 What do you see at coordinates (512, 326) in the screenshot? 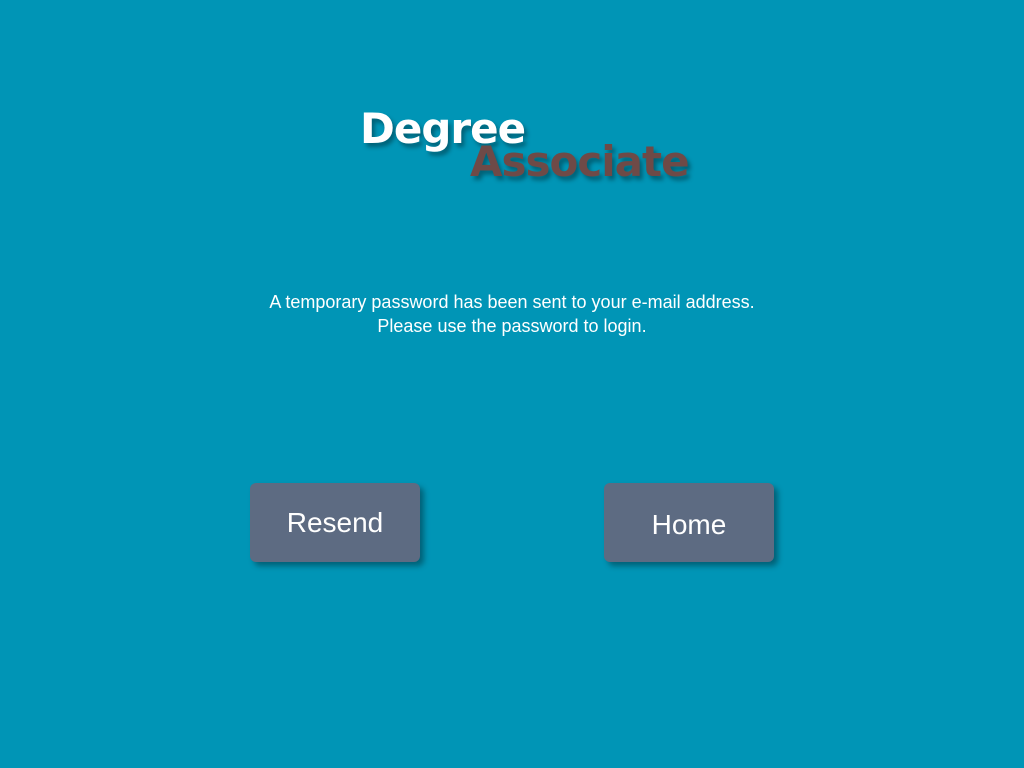
I see `message-line-2: Please use the password to login.` at bounding box center [512, 326].